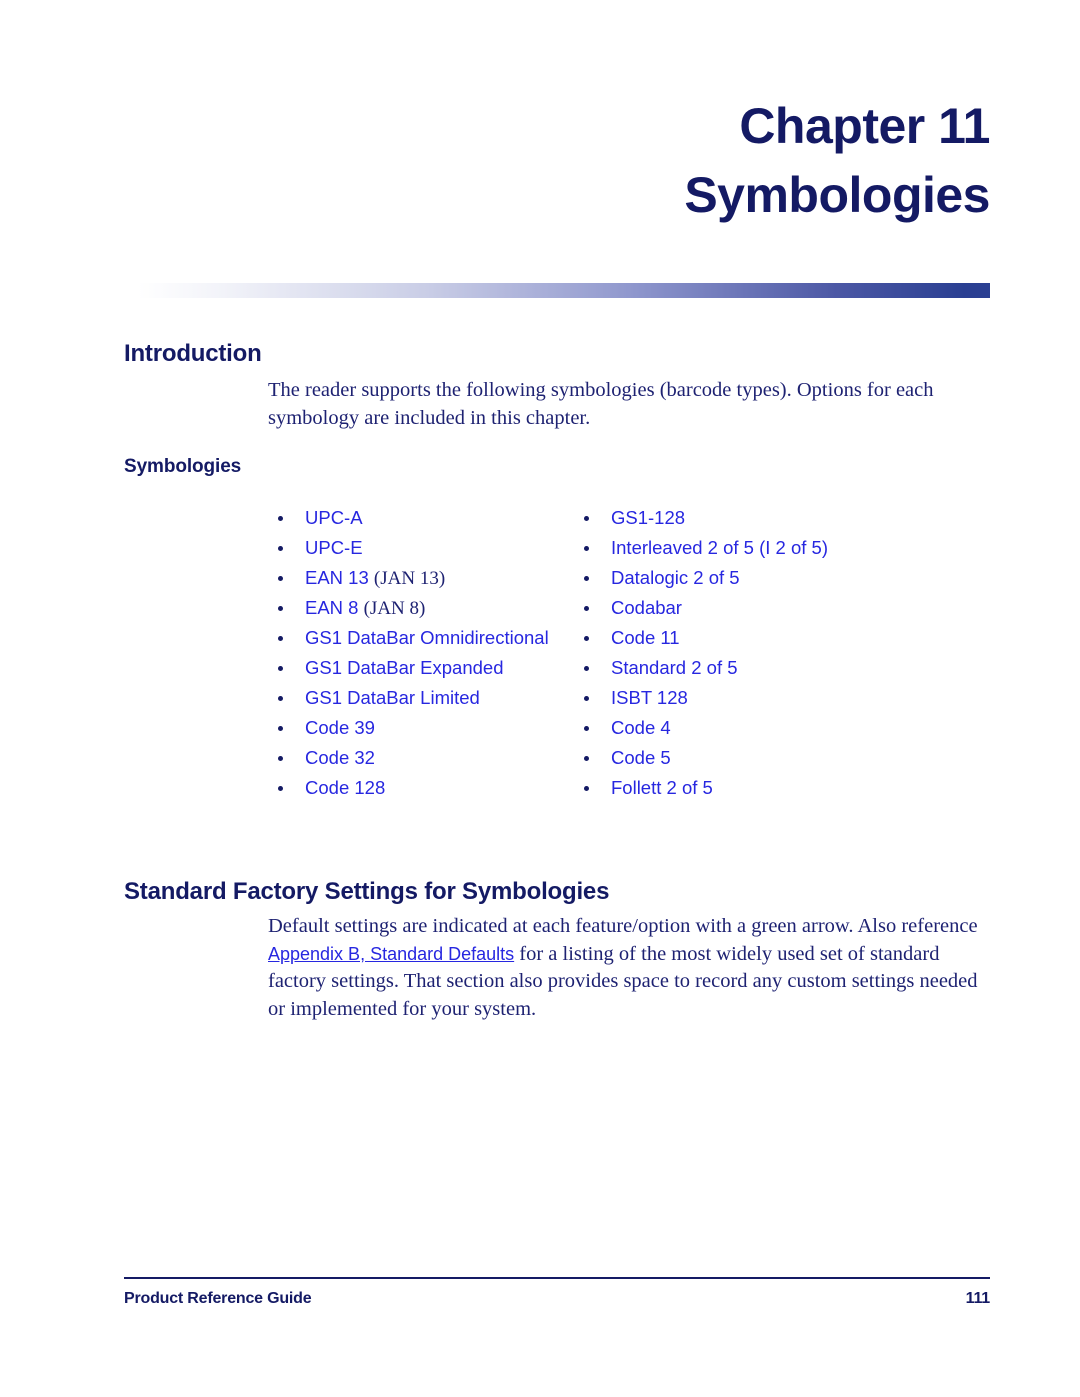 The width and height of the screenshot is (1080, 1397). I want to click on list-item-label: Interleaved 2 of 5 (I 2 of 5), so click(719, 547).